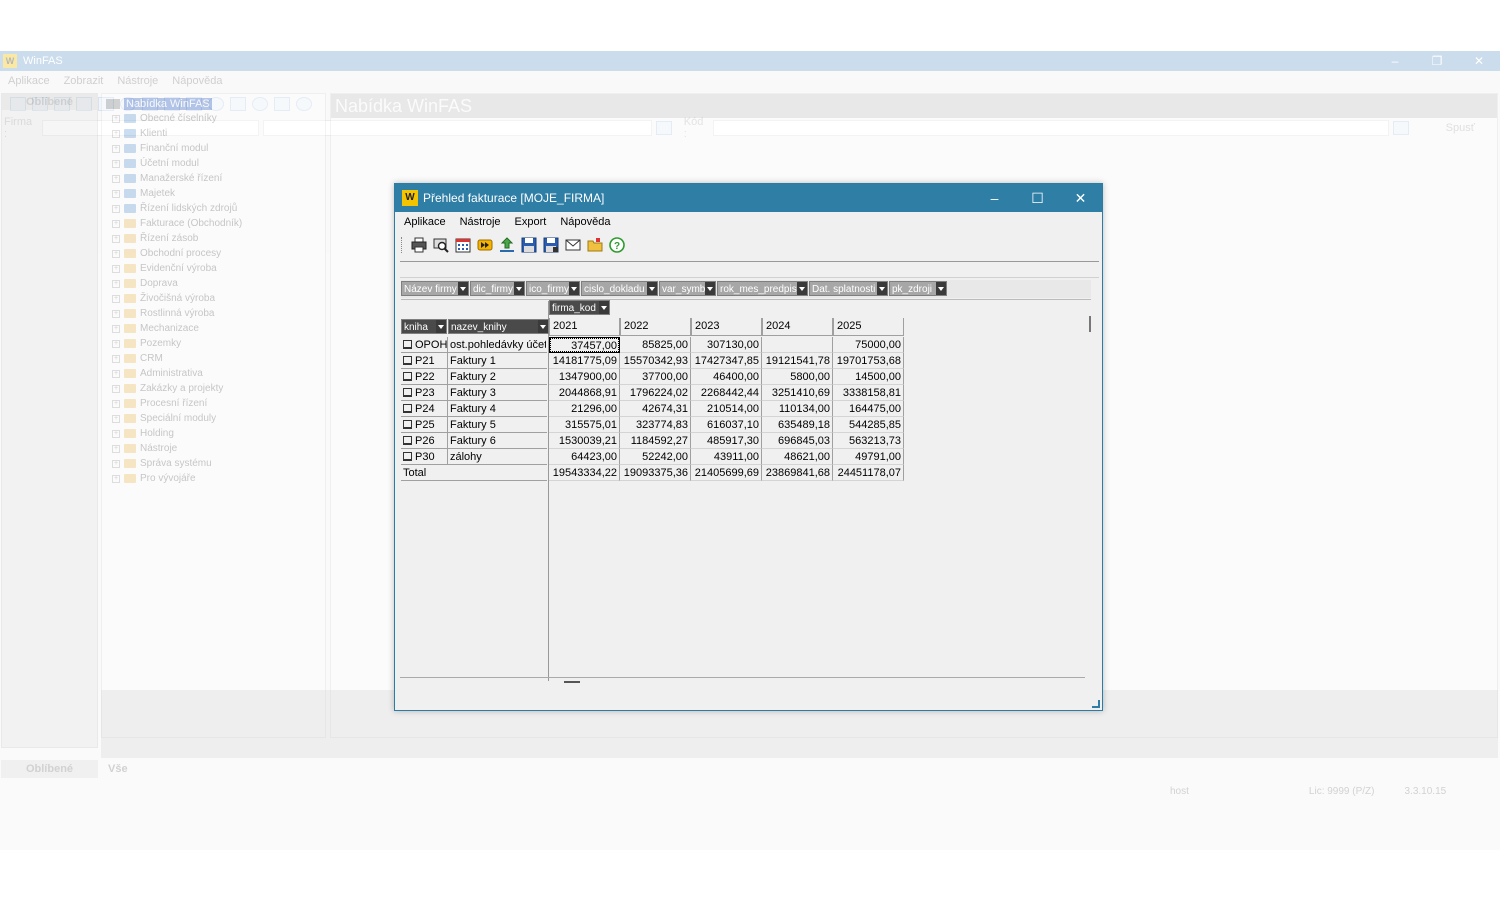 The height and width of the screenshot is (900, 1500). What do you see at coordinates (726, 409) in the screenshot?
I see `data-cell: 210514,00` at bounding box center [726, 409].